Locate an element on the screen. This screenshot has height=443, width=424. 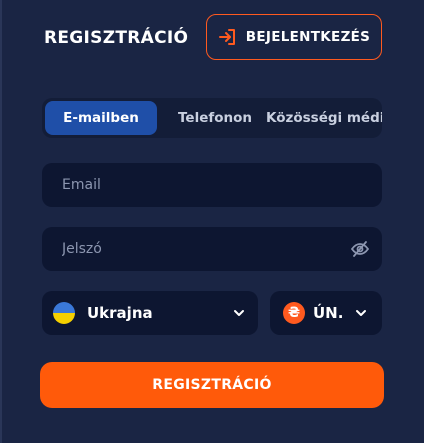
hryvnia-coin-icon: ₴ is located at coordinates (294, 313).